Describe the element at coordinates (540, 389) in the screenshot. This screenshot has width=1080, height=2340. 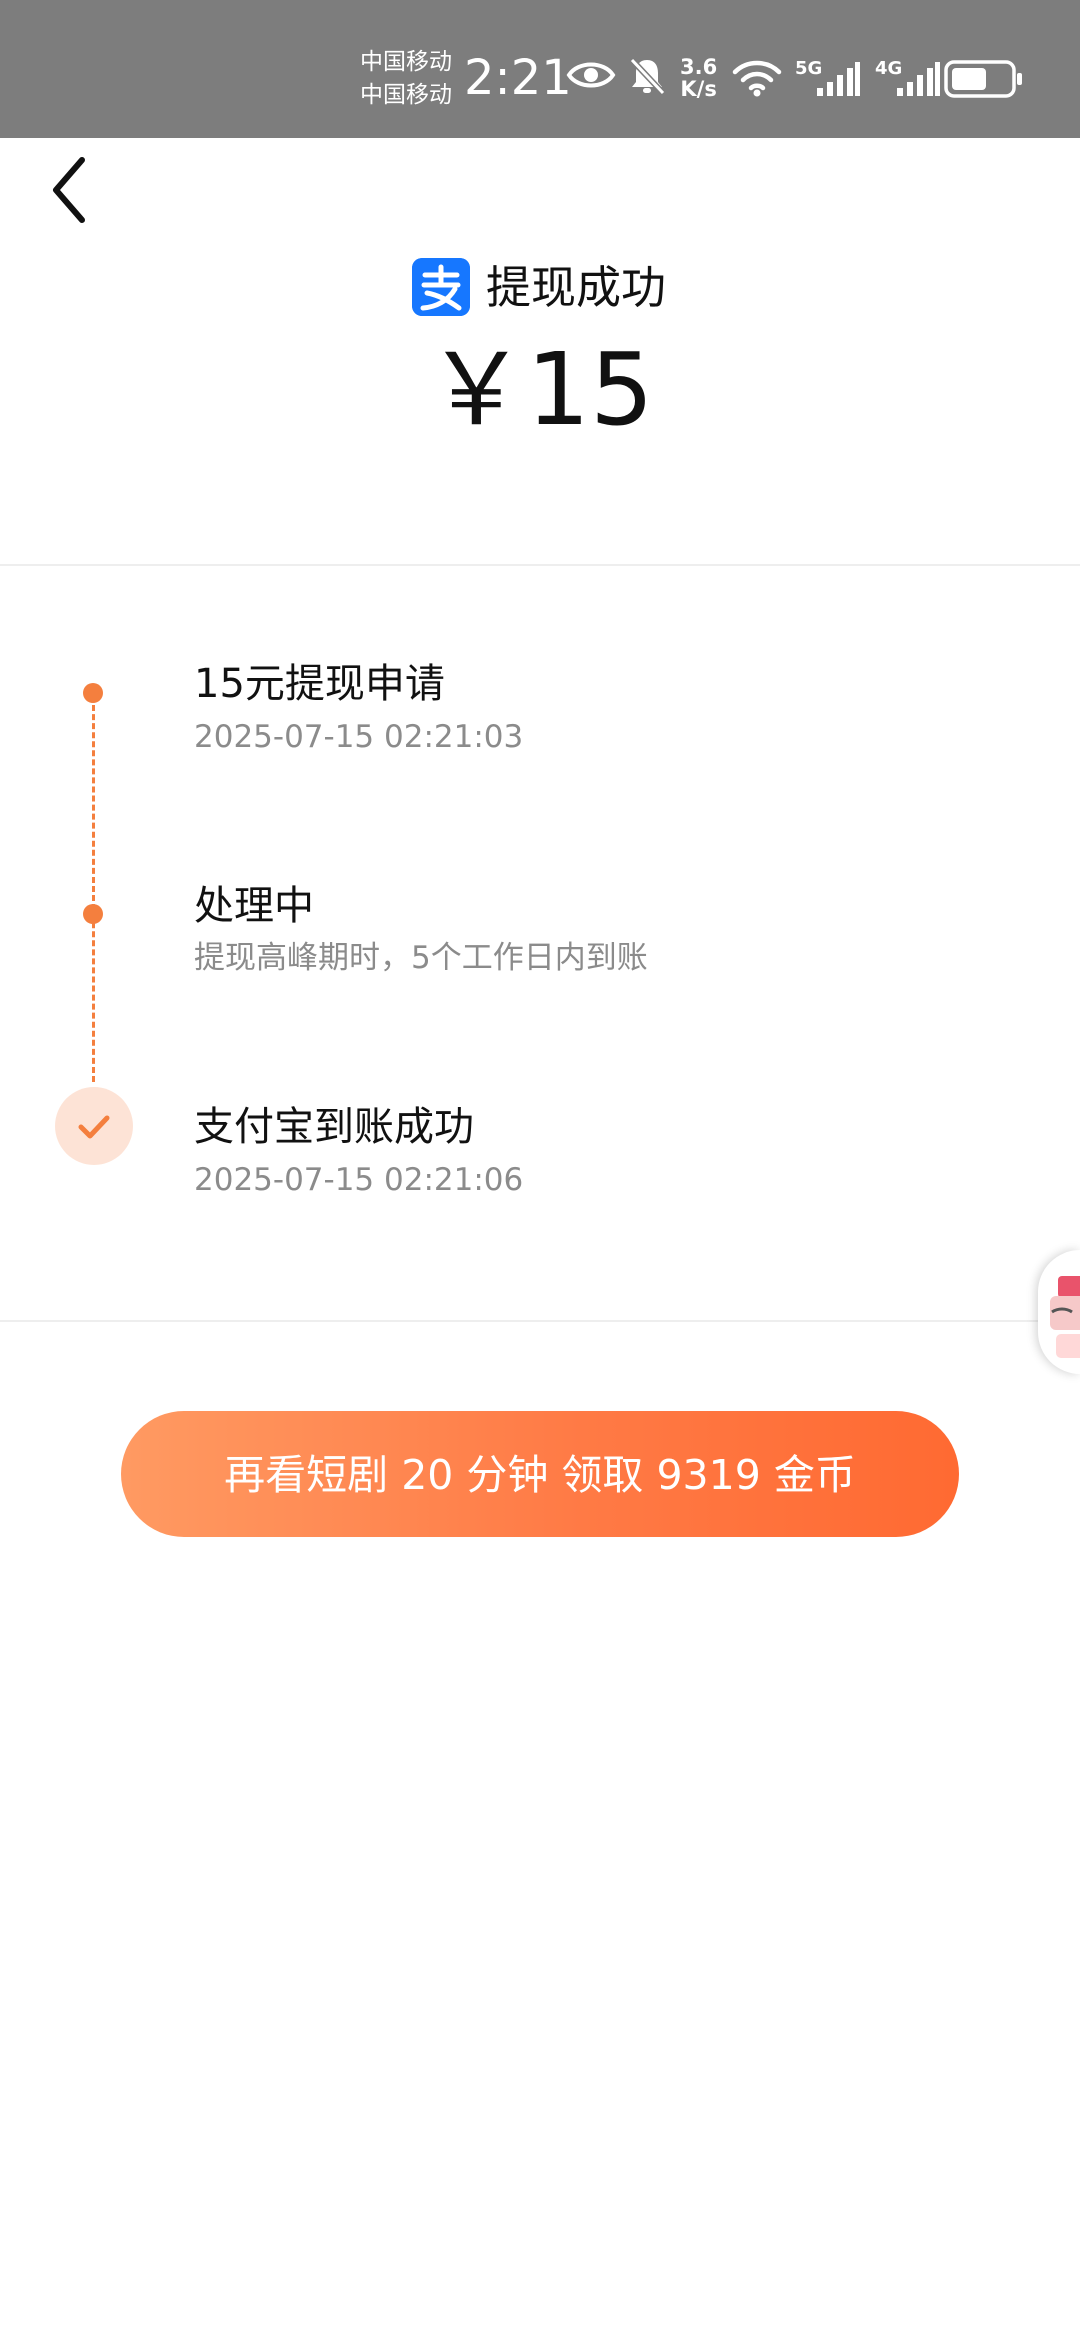
I see `withdraw-amount: ￥15` at that location.